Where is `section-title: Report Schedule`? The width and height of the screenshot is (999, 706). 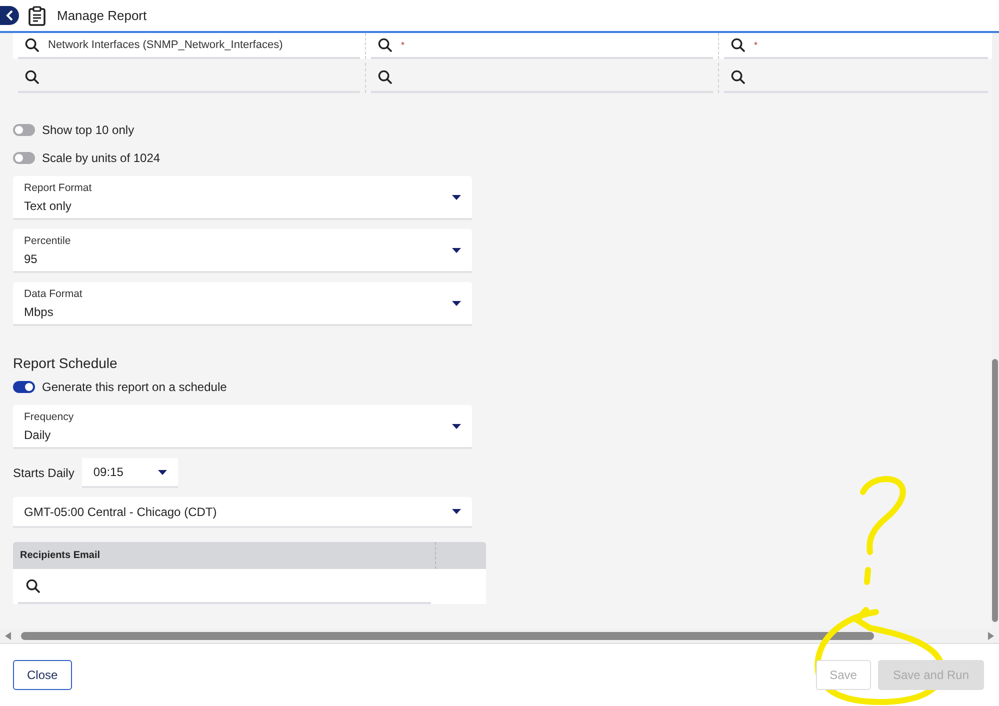
section-title: Report Schedule is located at coordinates (65, 363).